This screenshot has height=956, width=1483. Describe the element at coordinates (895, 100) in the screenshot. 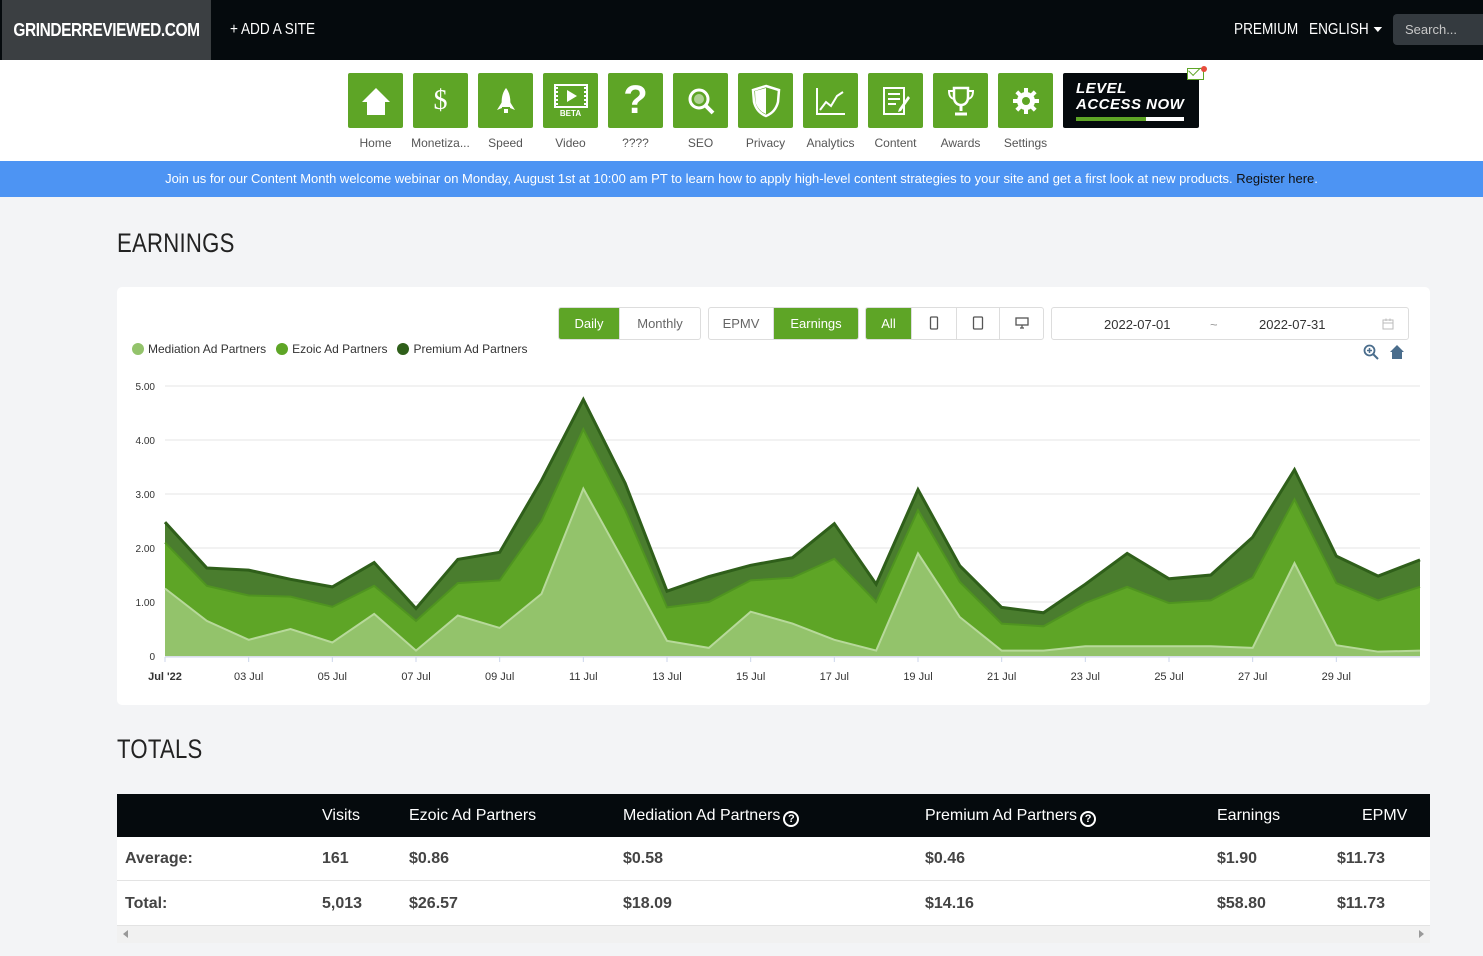

I see `document-edit-icon` at that location.